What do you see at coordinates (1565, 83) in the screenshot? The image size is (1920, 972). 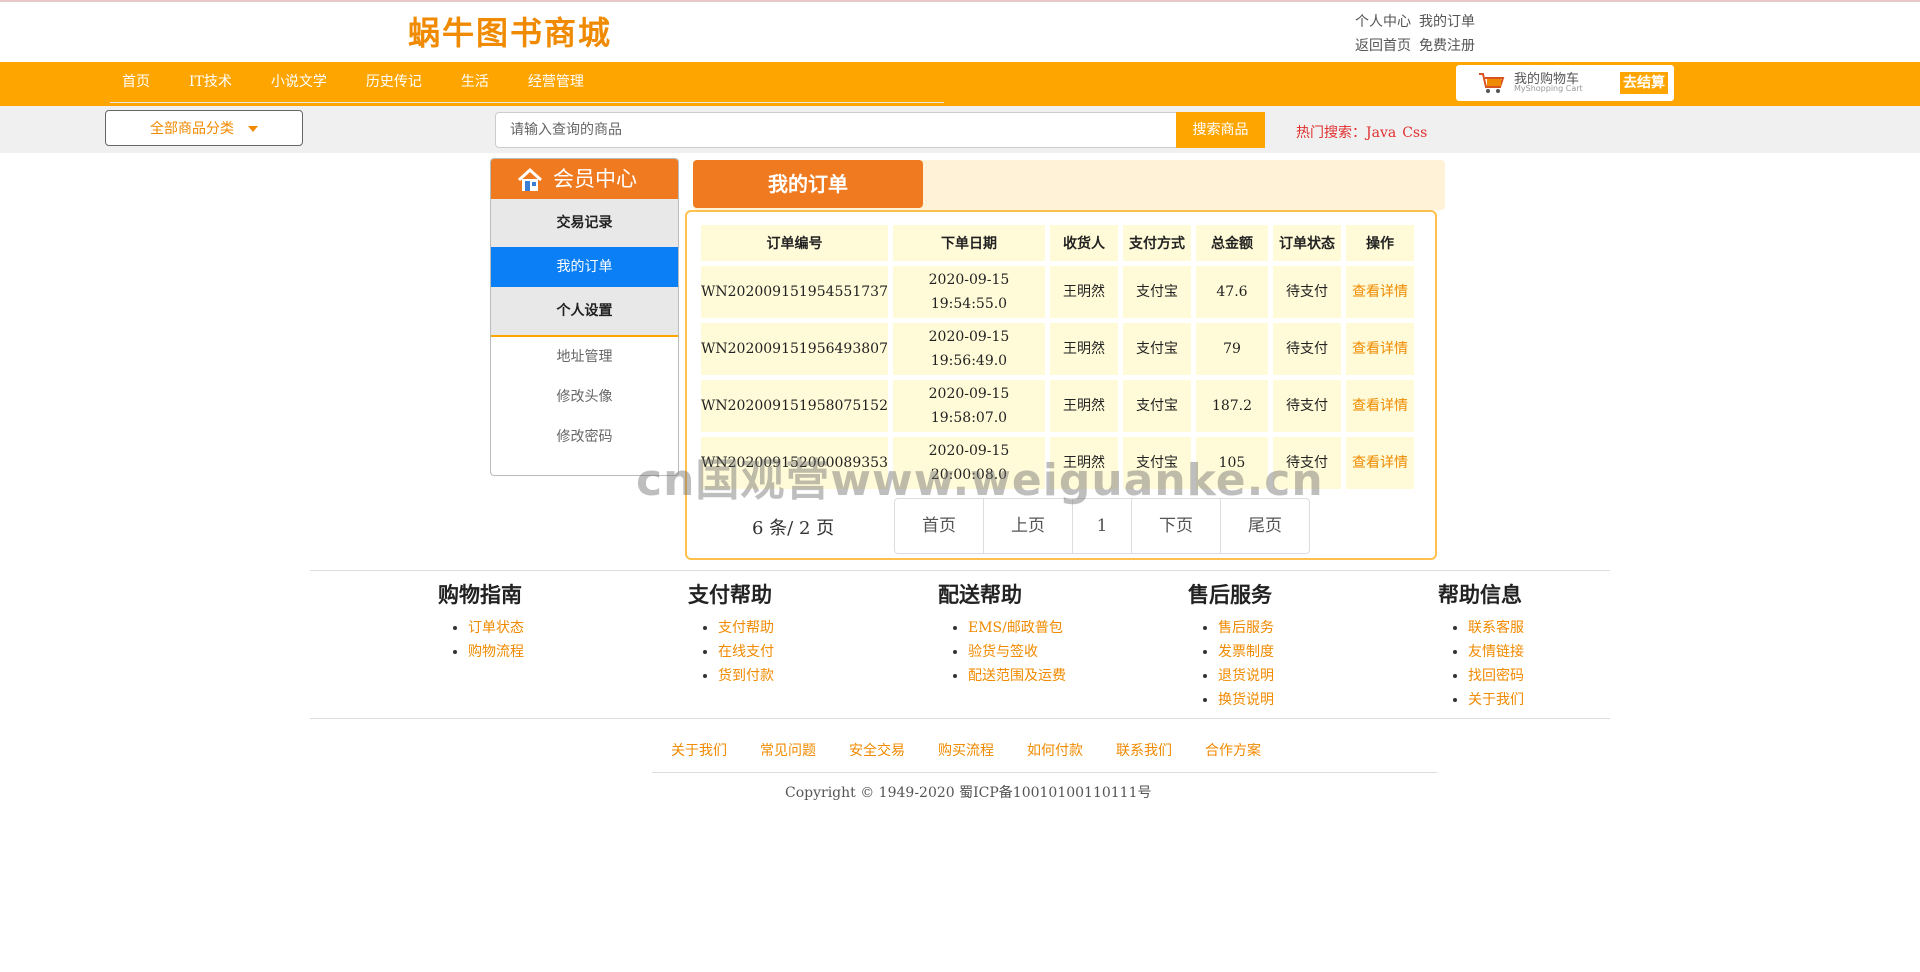 I see `shopping-cart: 我的购物车 MyShopping Cart 去结算` at bounding box center [1565, 83].